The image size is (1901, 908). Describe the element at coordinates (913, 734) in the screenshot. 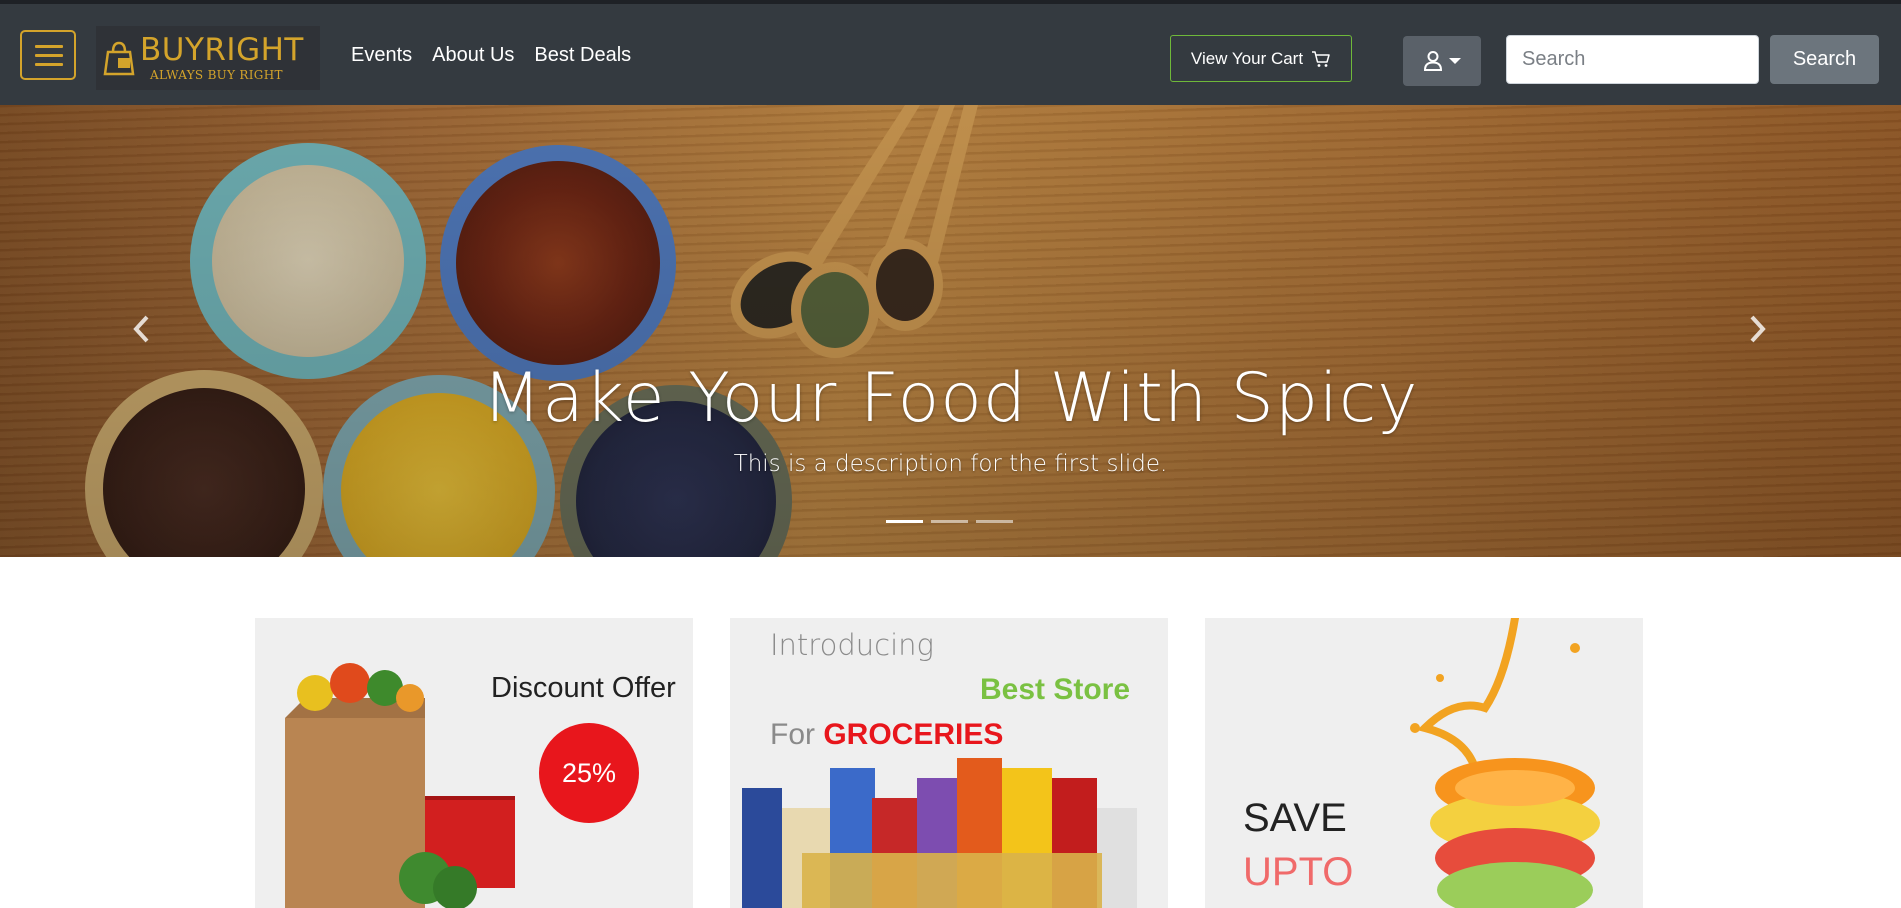

I see `store-category-text: GROCERIES` at that location.